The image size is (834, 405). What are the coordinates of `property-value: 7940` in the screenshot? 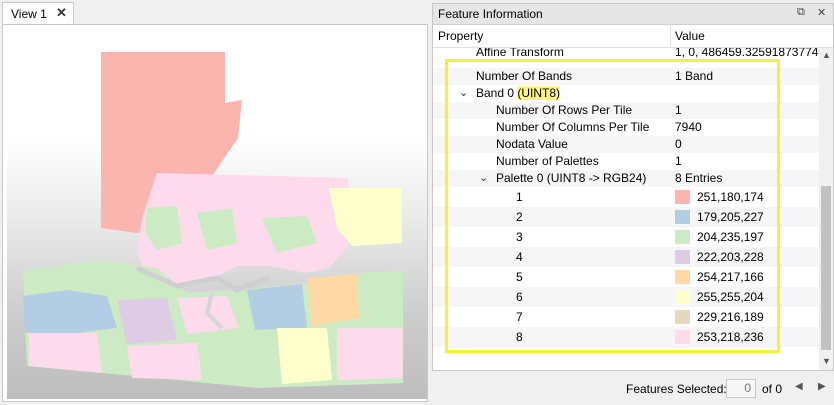 It's located at (688, 127).